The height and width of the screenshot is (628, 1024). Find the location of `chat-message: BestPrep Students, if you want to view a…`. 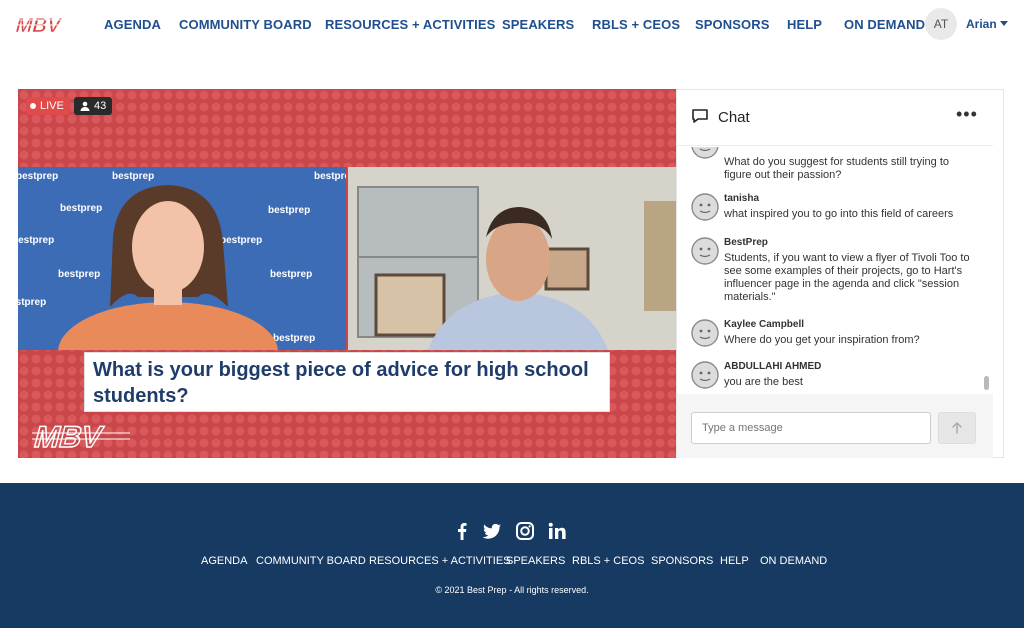

chat-message: BestPrep Students, if you want to view a… is located at coordinates (827, 272).